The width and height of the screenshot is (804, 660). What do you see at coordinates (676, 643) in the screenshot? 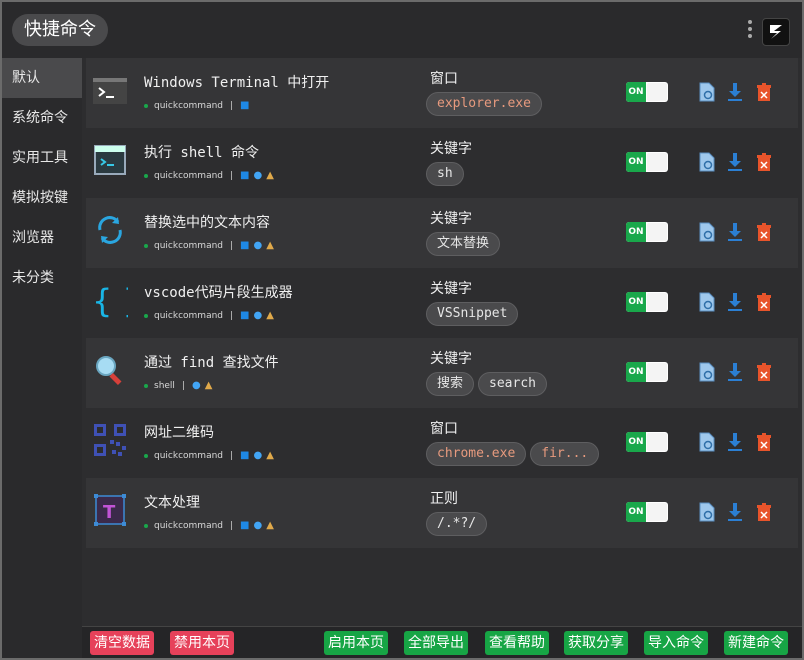
I see `import-command-button: 导入命令` at bounding box center [676, 643].